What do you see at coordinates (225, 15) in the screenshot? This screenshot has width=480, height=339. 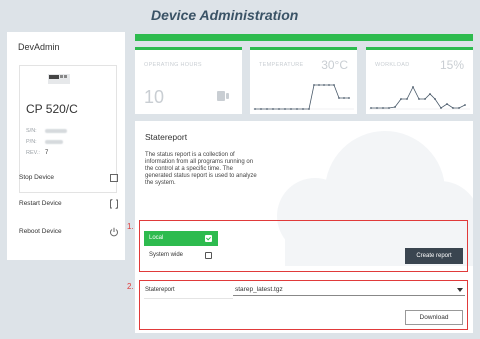 I see `page-title: Device Administration` at bounding box center [225, 15].